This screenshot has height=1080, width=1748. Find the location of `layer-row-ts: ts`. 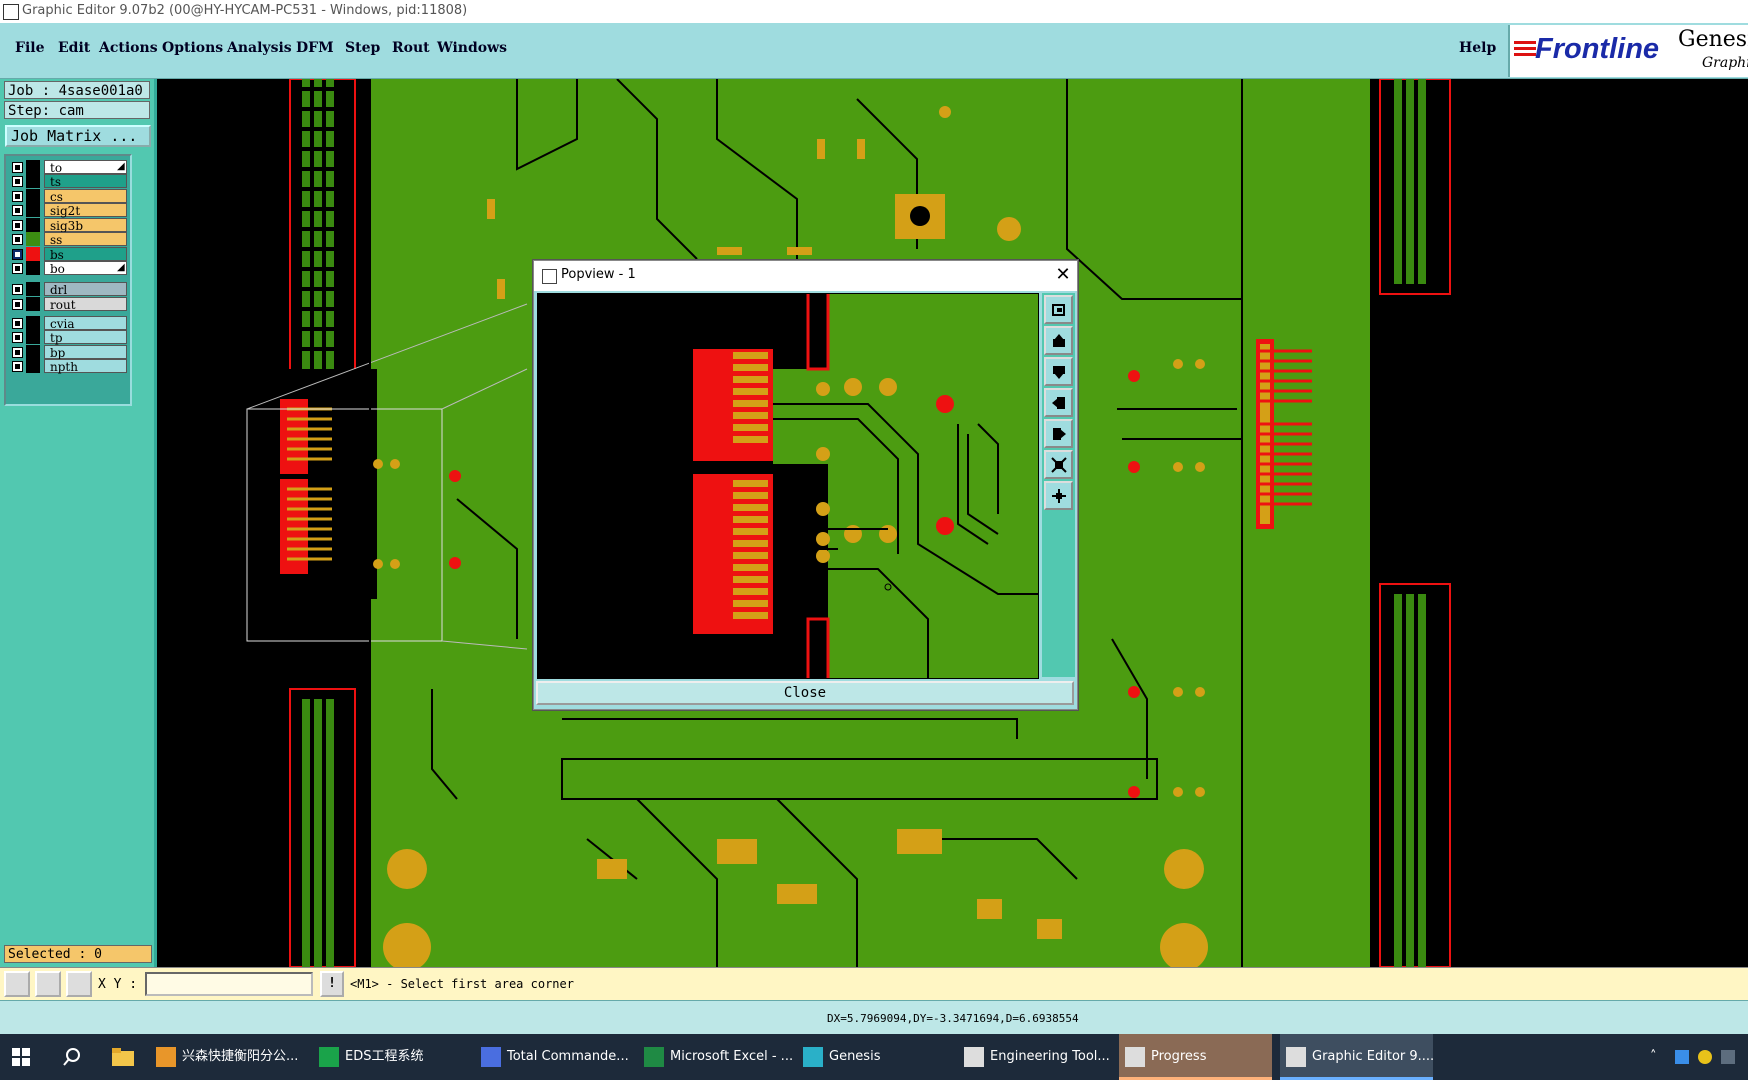

layer-row-ts: ts is located at coordinates (68, 181).